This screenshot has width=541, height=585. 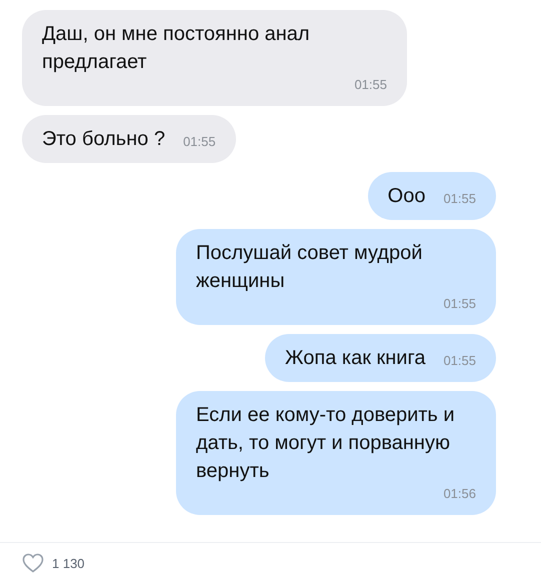 What do you see at coordinates (53, 563) in the screenshot?
I see `like-button: 1 130` at bounding box center [53, 563].